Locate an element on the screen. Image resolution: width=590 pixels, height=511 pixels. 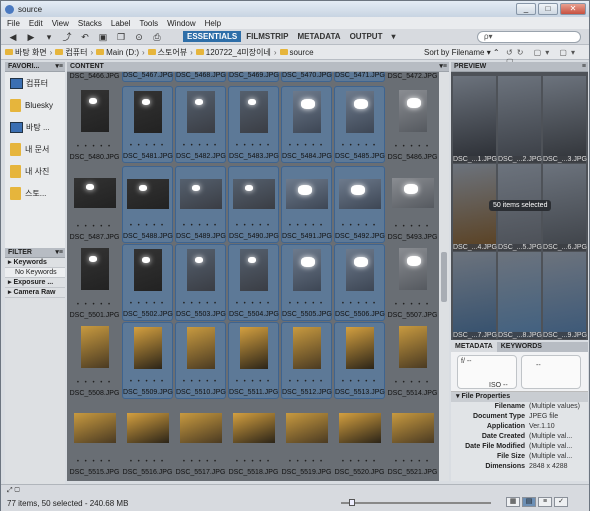
list-view-icon: ≡ is located at coordinates (545, 502).